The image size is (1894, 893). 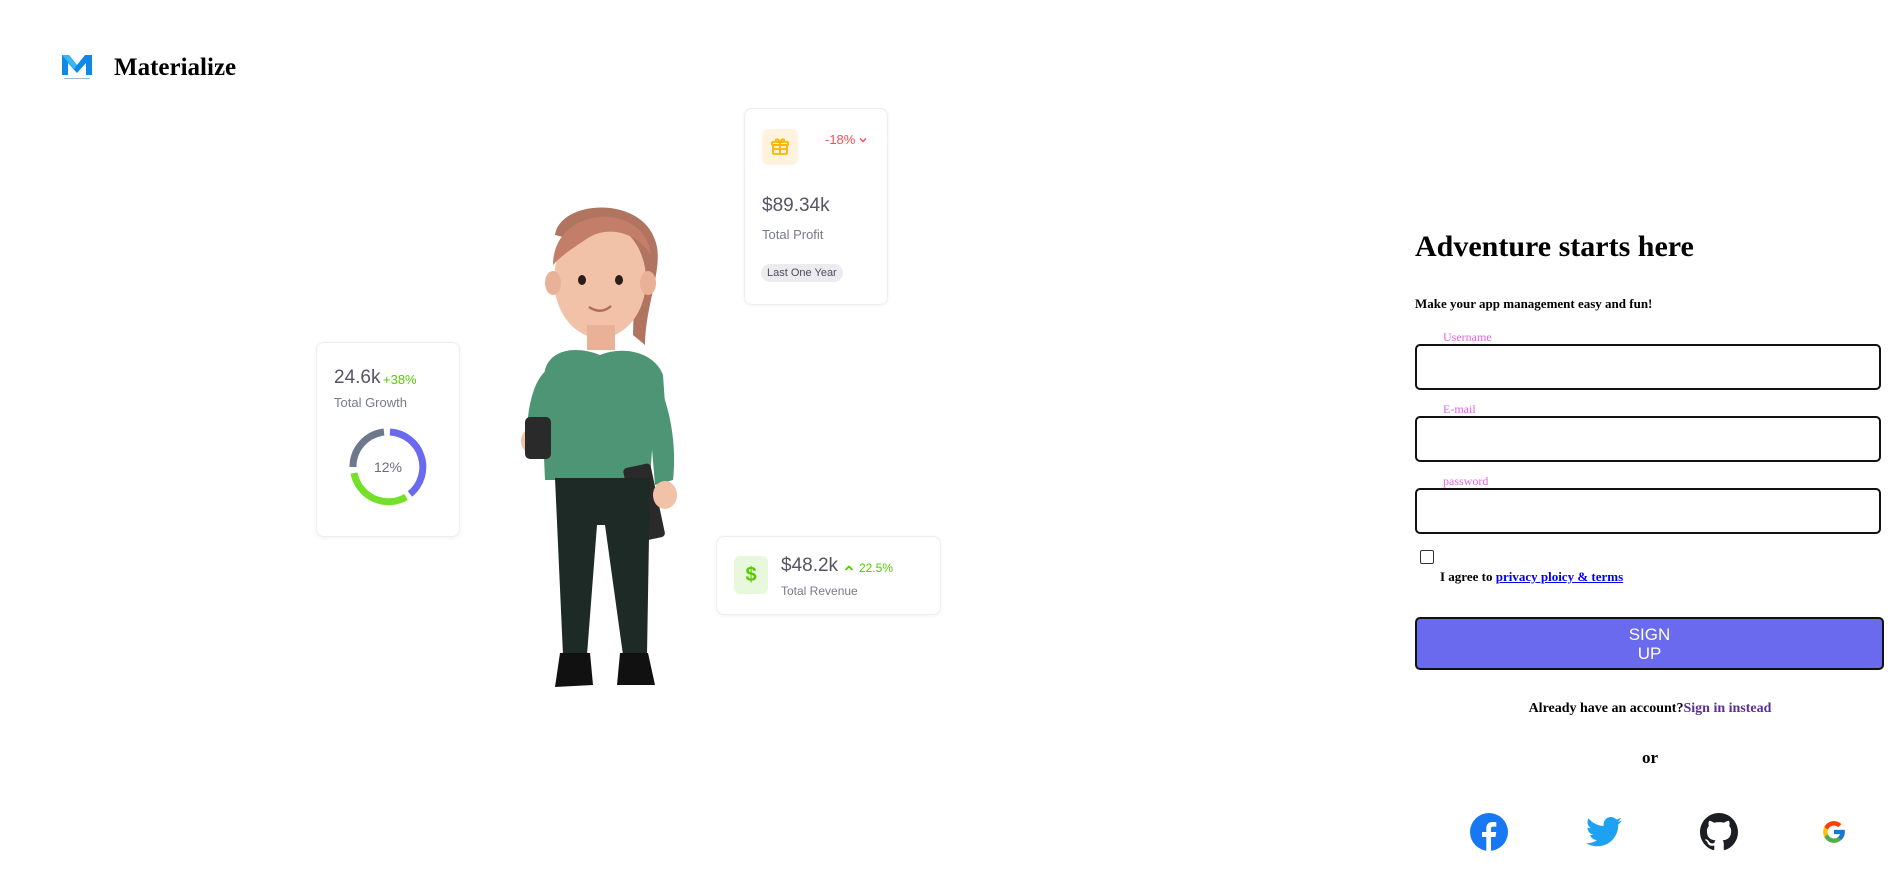 I want to click on sign-in-link: Sign in instead, so click(x=1727, y=708).